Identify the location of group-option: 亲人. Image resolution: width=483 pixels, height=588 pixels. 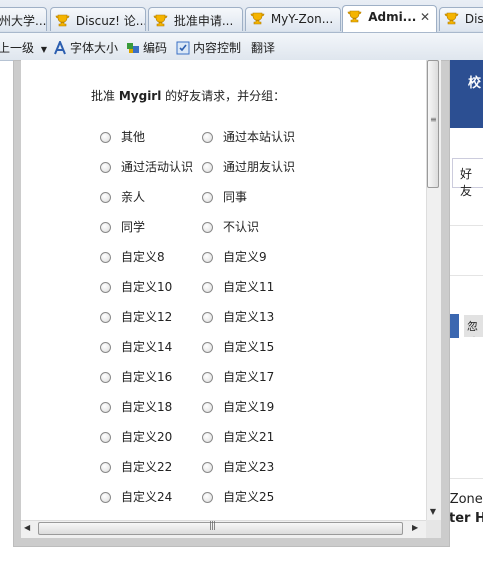
(122, 196).